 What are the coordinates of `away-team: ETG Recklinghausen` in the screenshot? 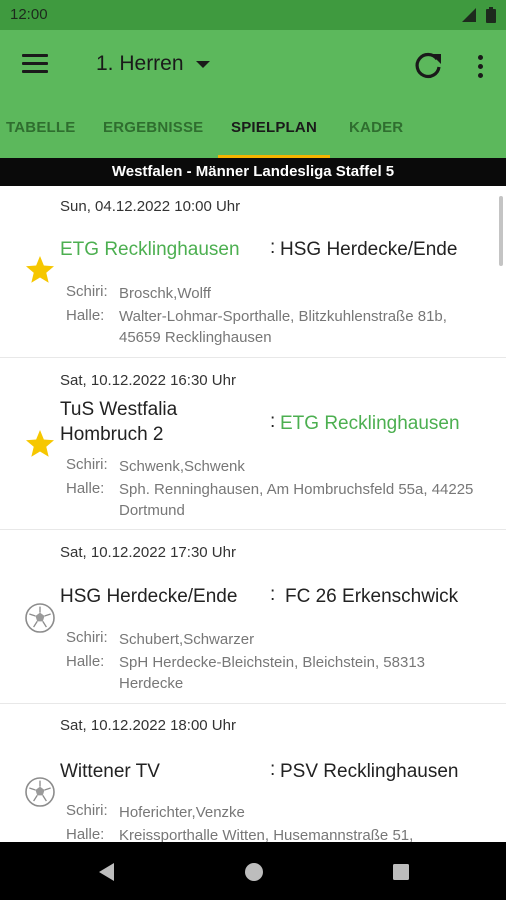 It's located at (370, 423).